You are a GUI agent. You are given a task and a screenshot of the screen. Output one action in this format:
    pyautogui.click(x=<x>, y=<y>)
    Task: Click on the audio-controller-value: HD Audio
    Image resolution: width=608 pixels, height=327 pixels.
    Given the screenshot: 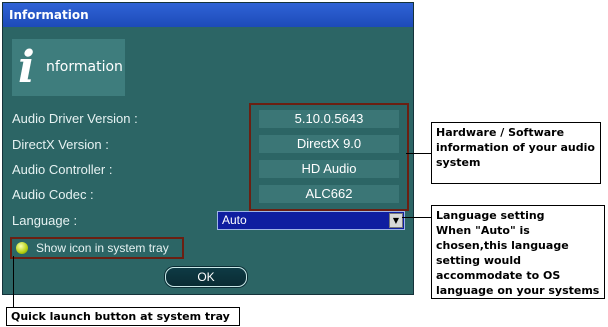 What is the action you would take?
    pyautogui.click(x=329, y=169)
    